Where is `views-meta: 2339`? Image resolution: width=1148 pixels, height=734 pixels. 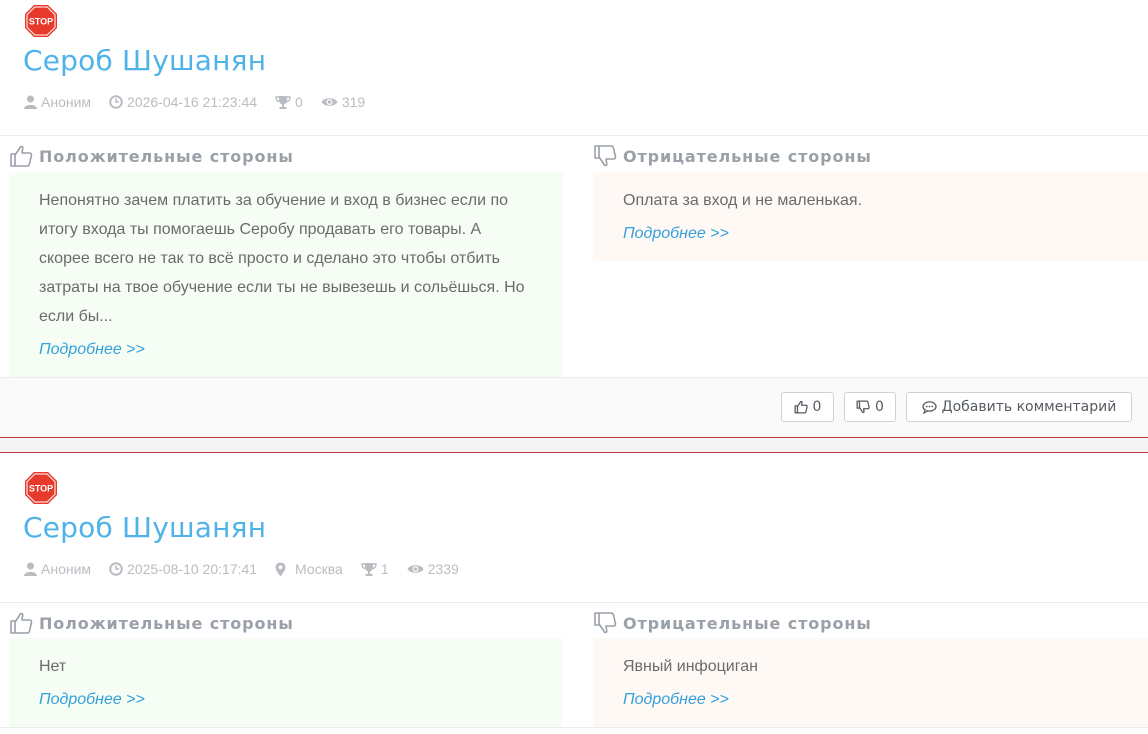
views-meta: 2339 is located at coordinates (433, 569).